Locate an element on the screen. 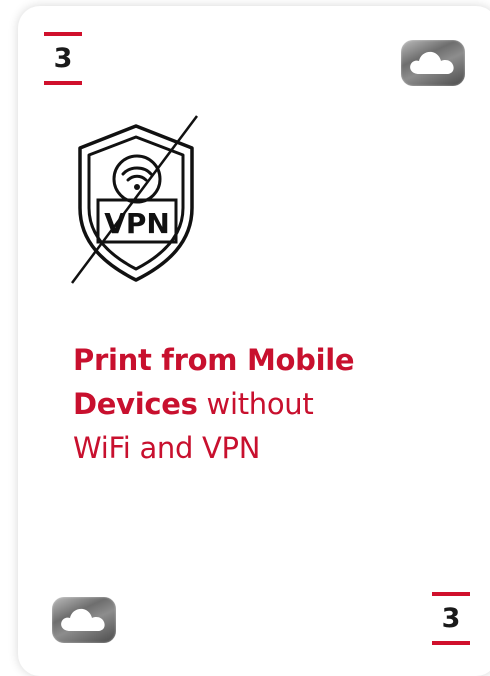 Image resolution: width=490 pixels, height=676 pixels. svg-text: VPN is located at coordinates (137, 223).